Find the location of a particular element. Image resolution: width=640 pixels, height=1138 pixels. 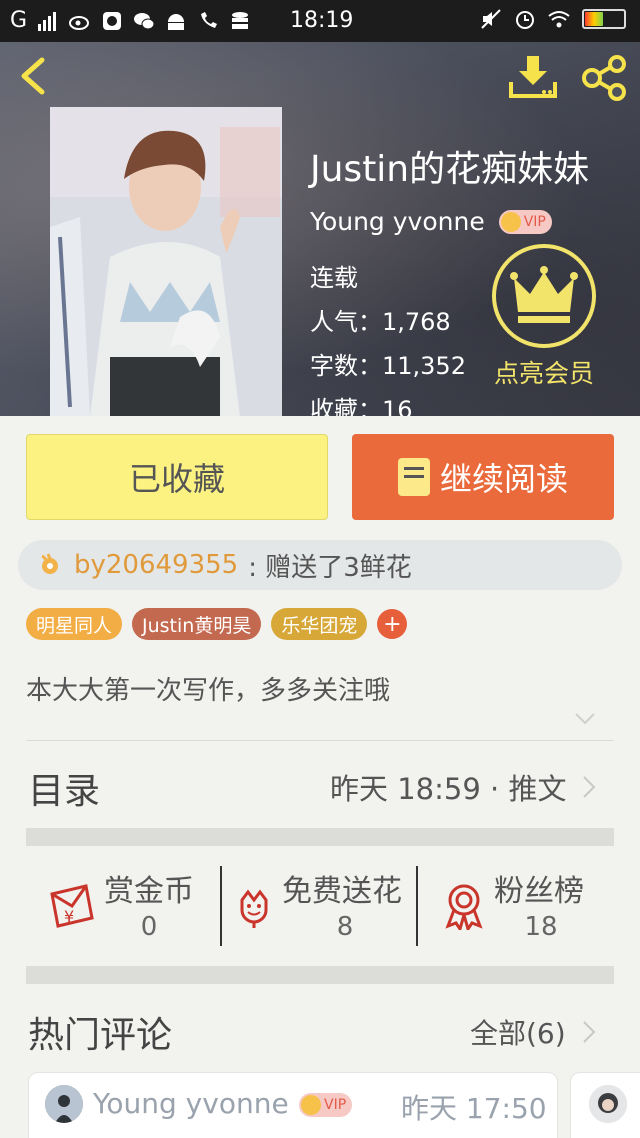

comment-card is located at coordinates (605, 1105).